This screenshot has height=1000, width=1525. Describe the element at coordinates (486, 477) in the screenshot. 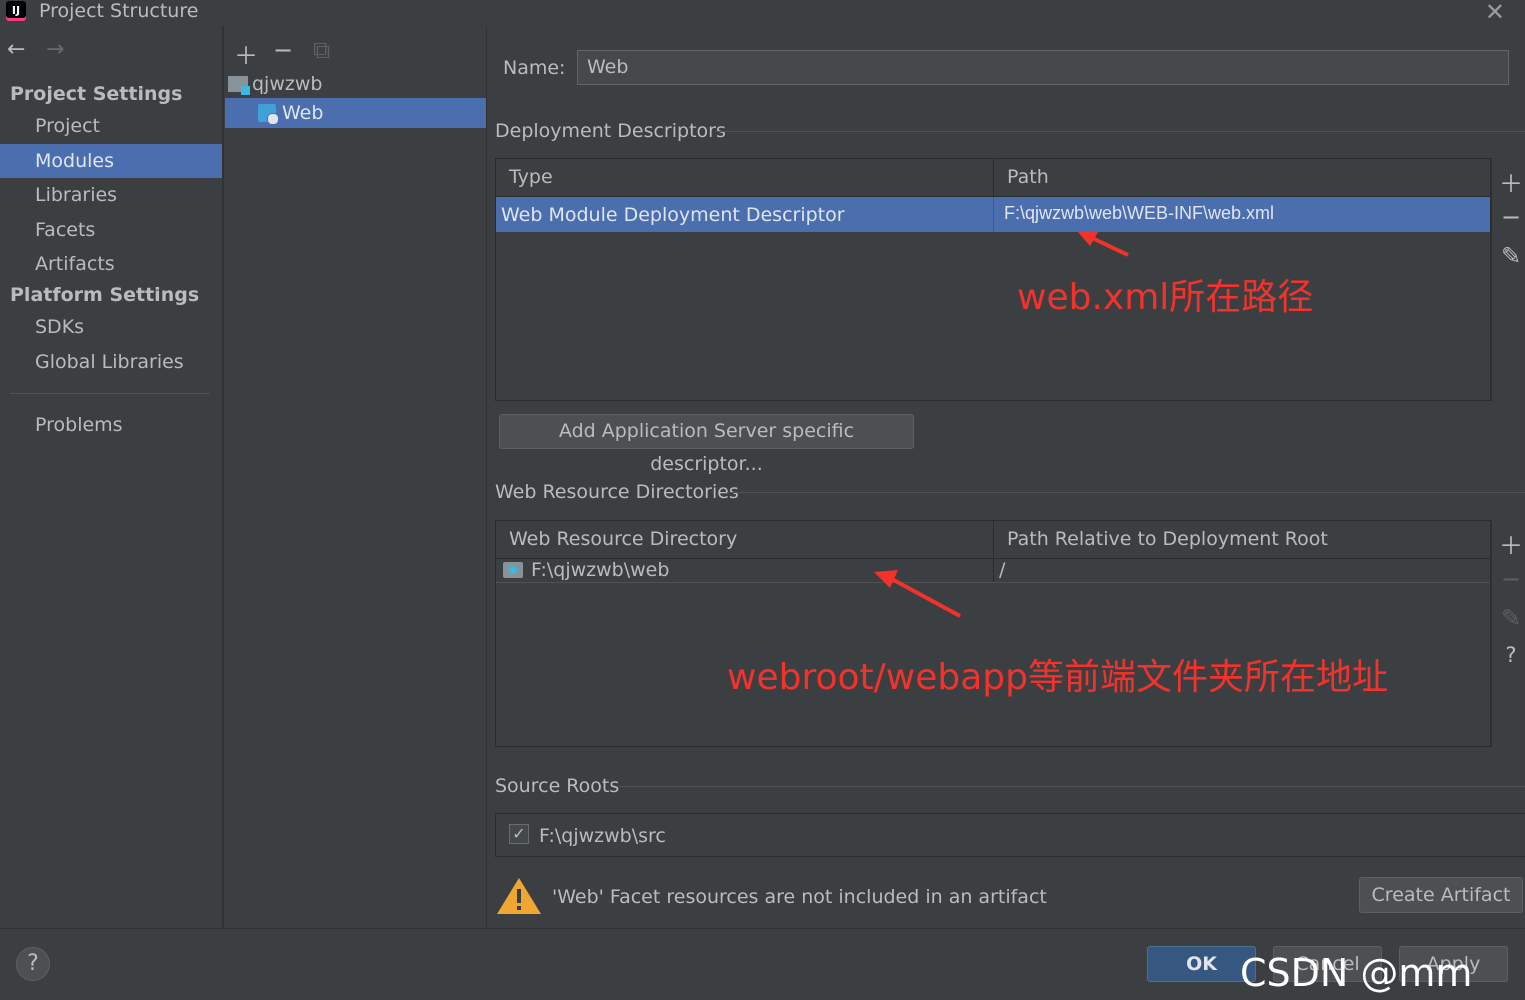

I see `panel-divider` at that location.